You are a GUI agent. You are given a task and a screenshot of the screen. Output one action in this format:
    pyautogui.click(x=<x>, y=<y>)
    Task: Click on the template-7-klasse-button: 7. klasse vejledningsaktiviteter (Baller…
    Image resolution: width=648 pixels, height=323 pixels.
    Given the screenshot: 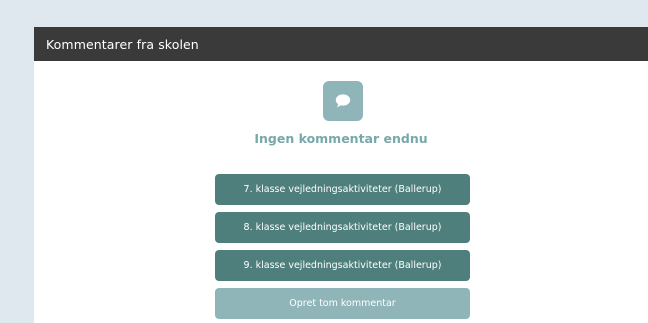 What is the action you would take?
    pyautogui.click(x=342, y=189)
    